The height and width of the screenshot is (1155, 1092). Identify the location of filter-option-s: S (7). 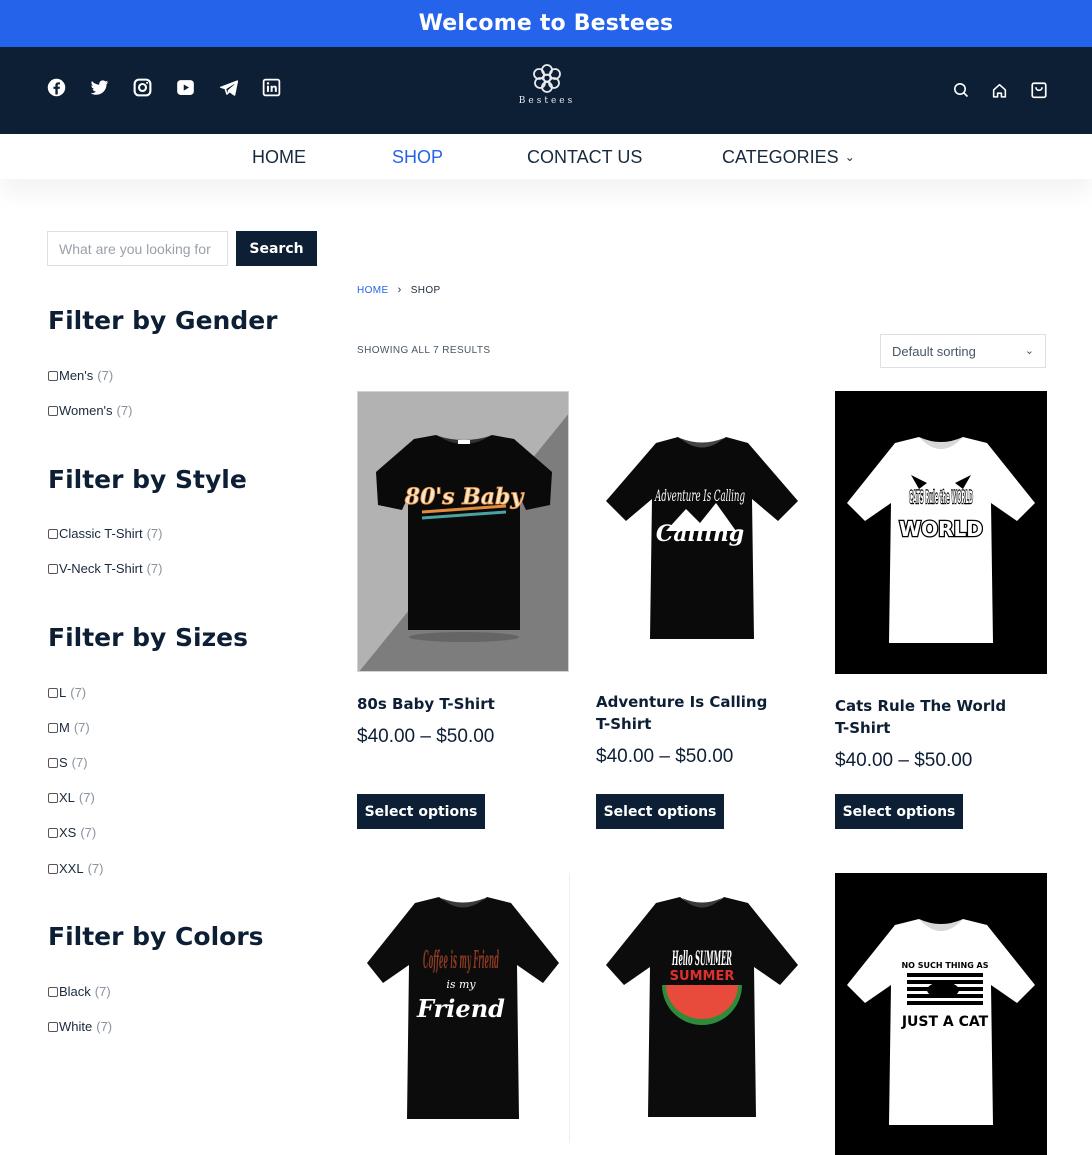
(68, 762).